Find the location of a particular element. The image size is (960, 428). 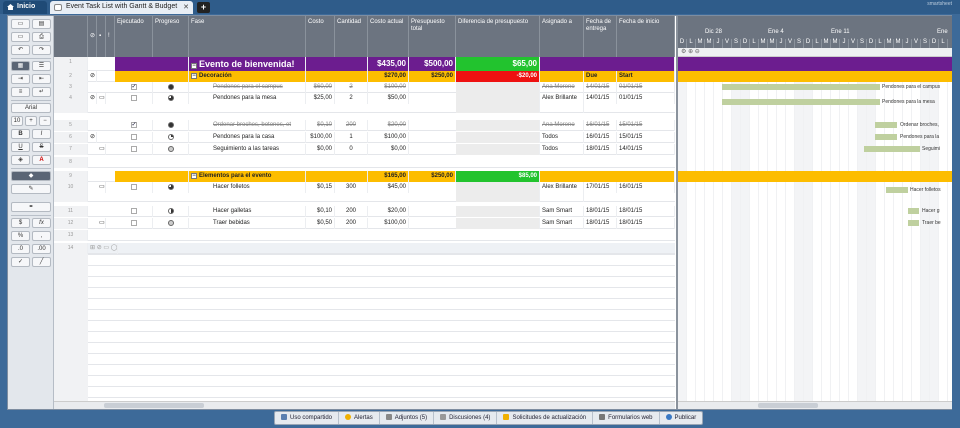

save-button: ▤ is located at coordinates (41, 24).